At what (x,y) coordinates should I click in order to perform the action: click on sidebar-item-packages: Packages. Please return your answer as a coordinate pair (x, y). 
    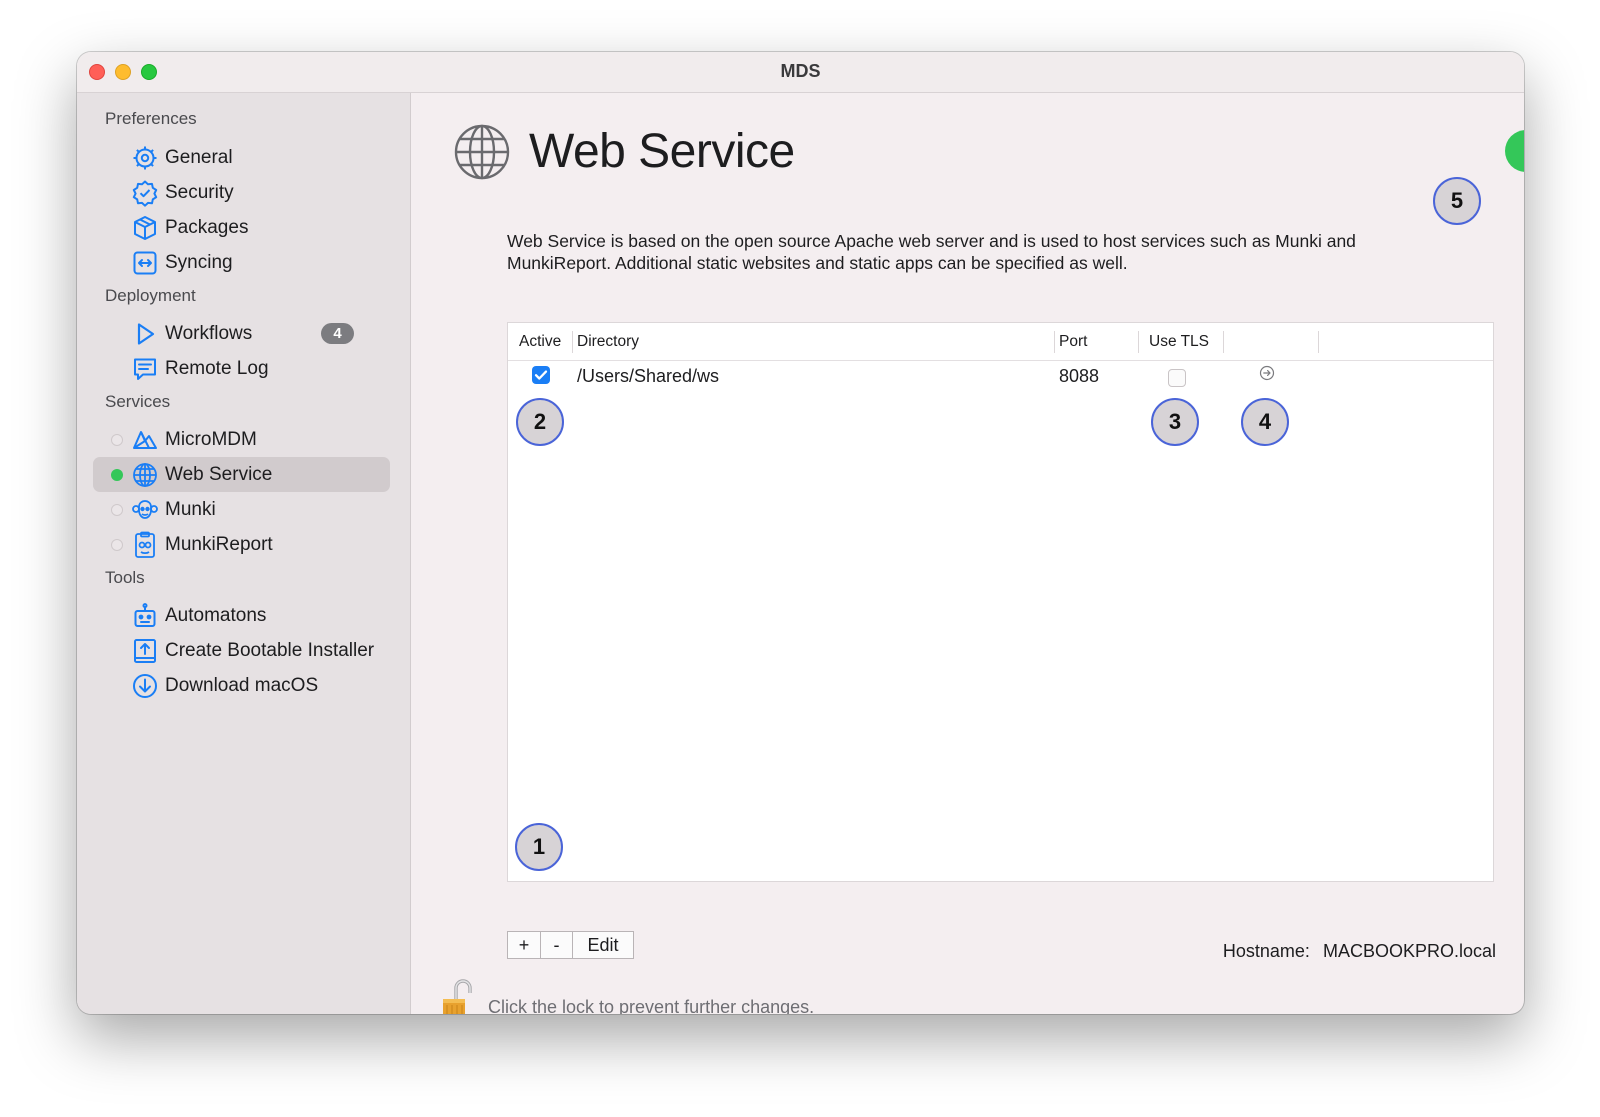
    Looking at the image, I should click on (241, 227).